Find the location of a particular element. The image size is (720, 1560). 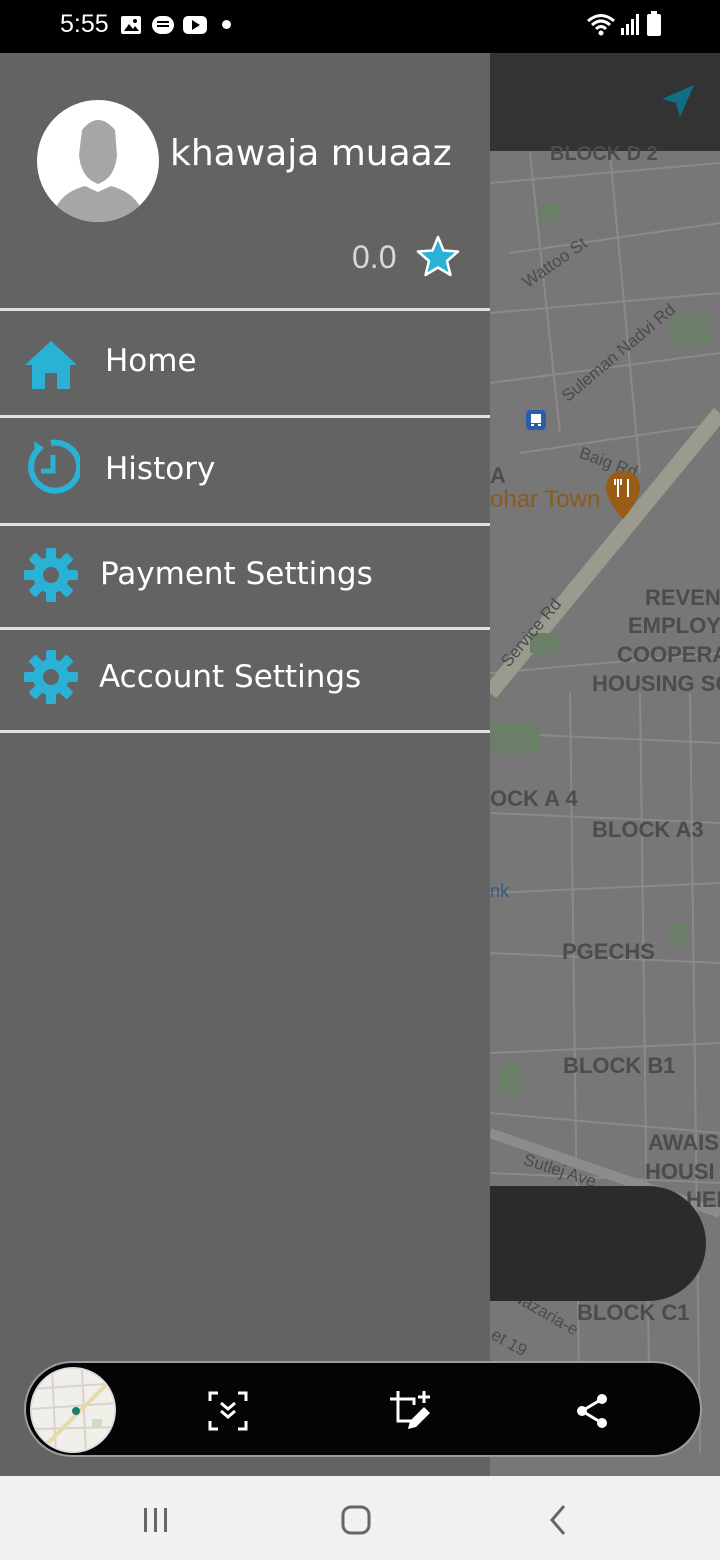

screenshot-thumbnail is located at coordinates (73, 1410).